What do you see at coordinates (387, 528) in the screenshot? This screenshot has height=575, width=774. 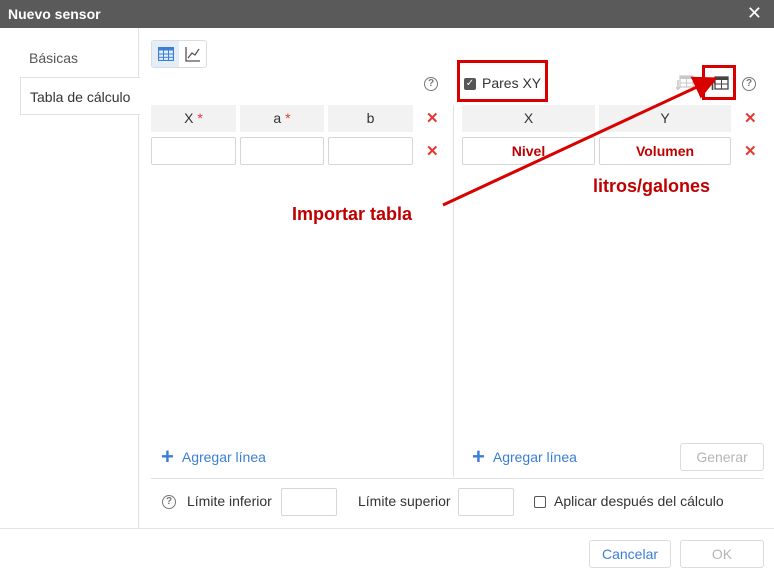 I see `footer-divider` at bounding box center [387, 528].